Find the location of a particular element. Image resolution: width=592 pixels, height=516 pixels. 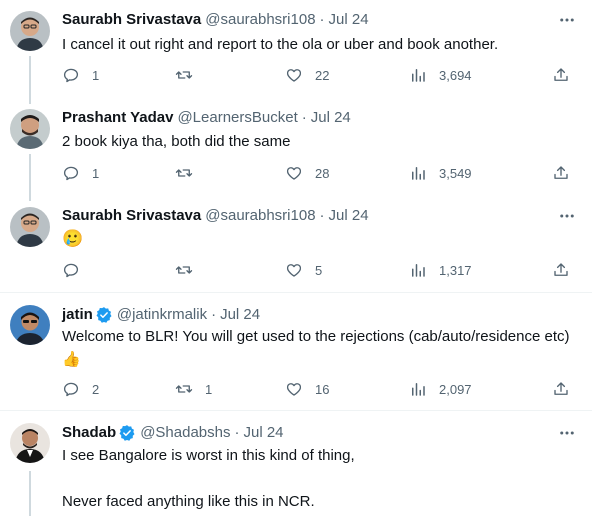

author-handle: @jatinkrmalik is located at coordinates (162, 315).